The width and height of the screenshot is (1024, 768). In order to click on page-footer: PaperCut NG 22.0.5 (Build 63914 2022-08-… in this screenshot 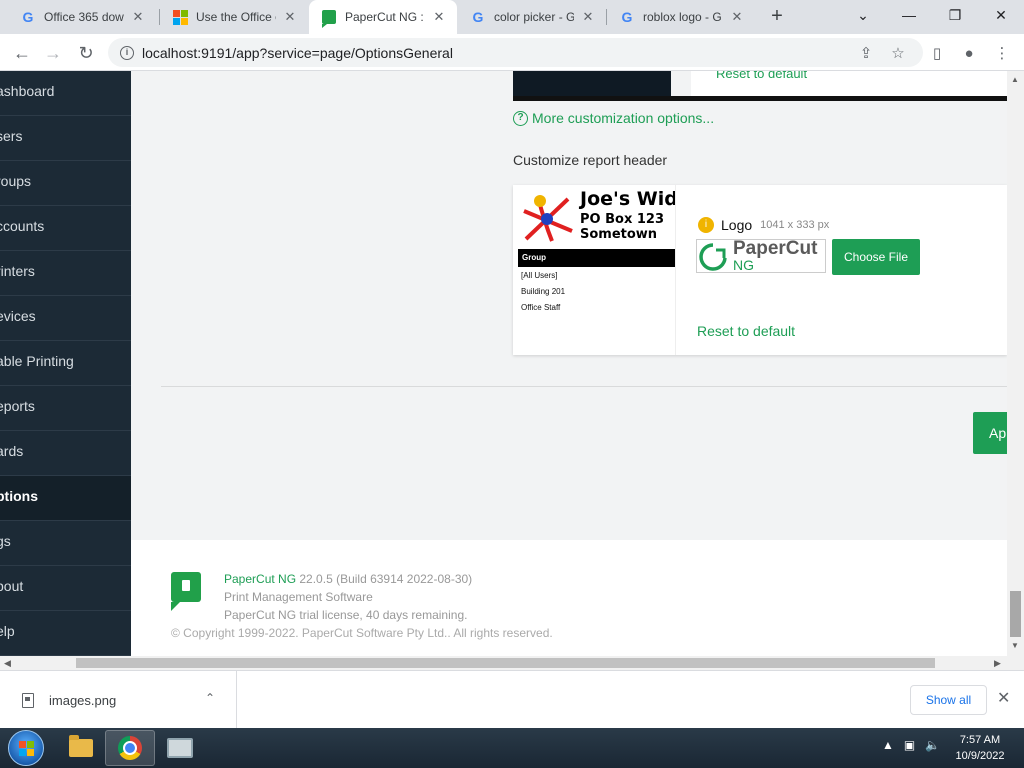, I will do `click(569, 598)`.